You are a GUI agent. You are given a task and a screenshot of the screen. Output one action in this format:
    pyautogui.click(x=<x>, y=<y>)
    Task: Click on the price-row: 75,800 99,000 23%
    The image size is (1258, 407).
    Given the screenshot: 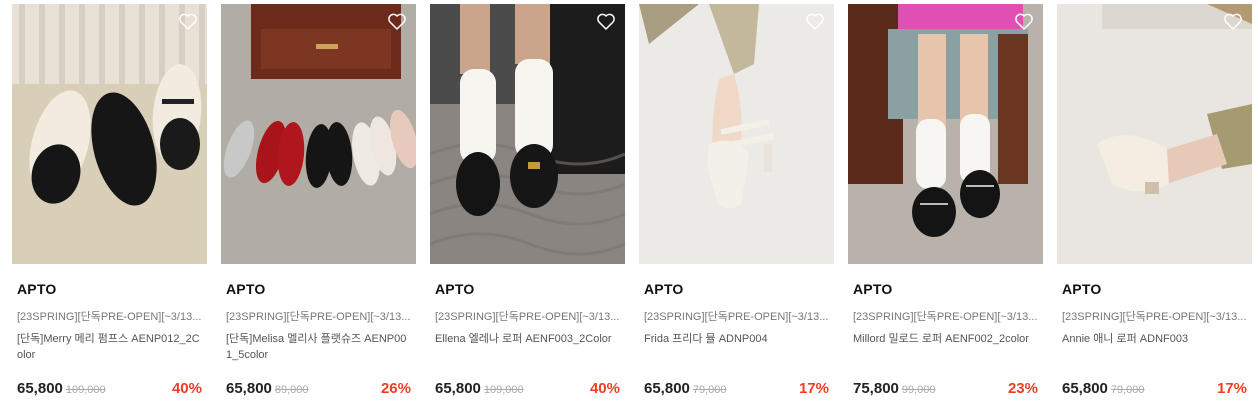 What is the action you would take?
    pyautogui.click(x=945, y=390)
    